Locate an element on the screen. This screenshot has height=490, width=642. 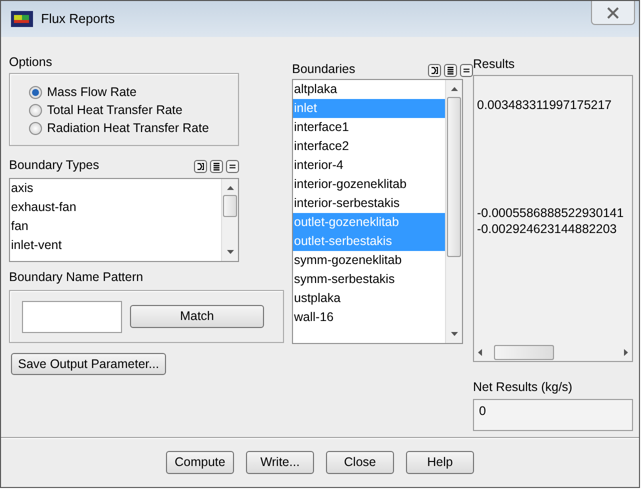
result-value: -0.0005586888522930141 is located at coordinates (551, 214).